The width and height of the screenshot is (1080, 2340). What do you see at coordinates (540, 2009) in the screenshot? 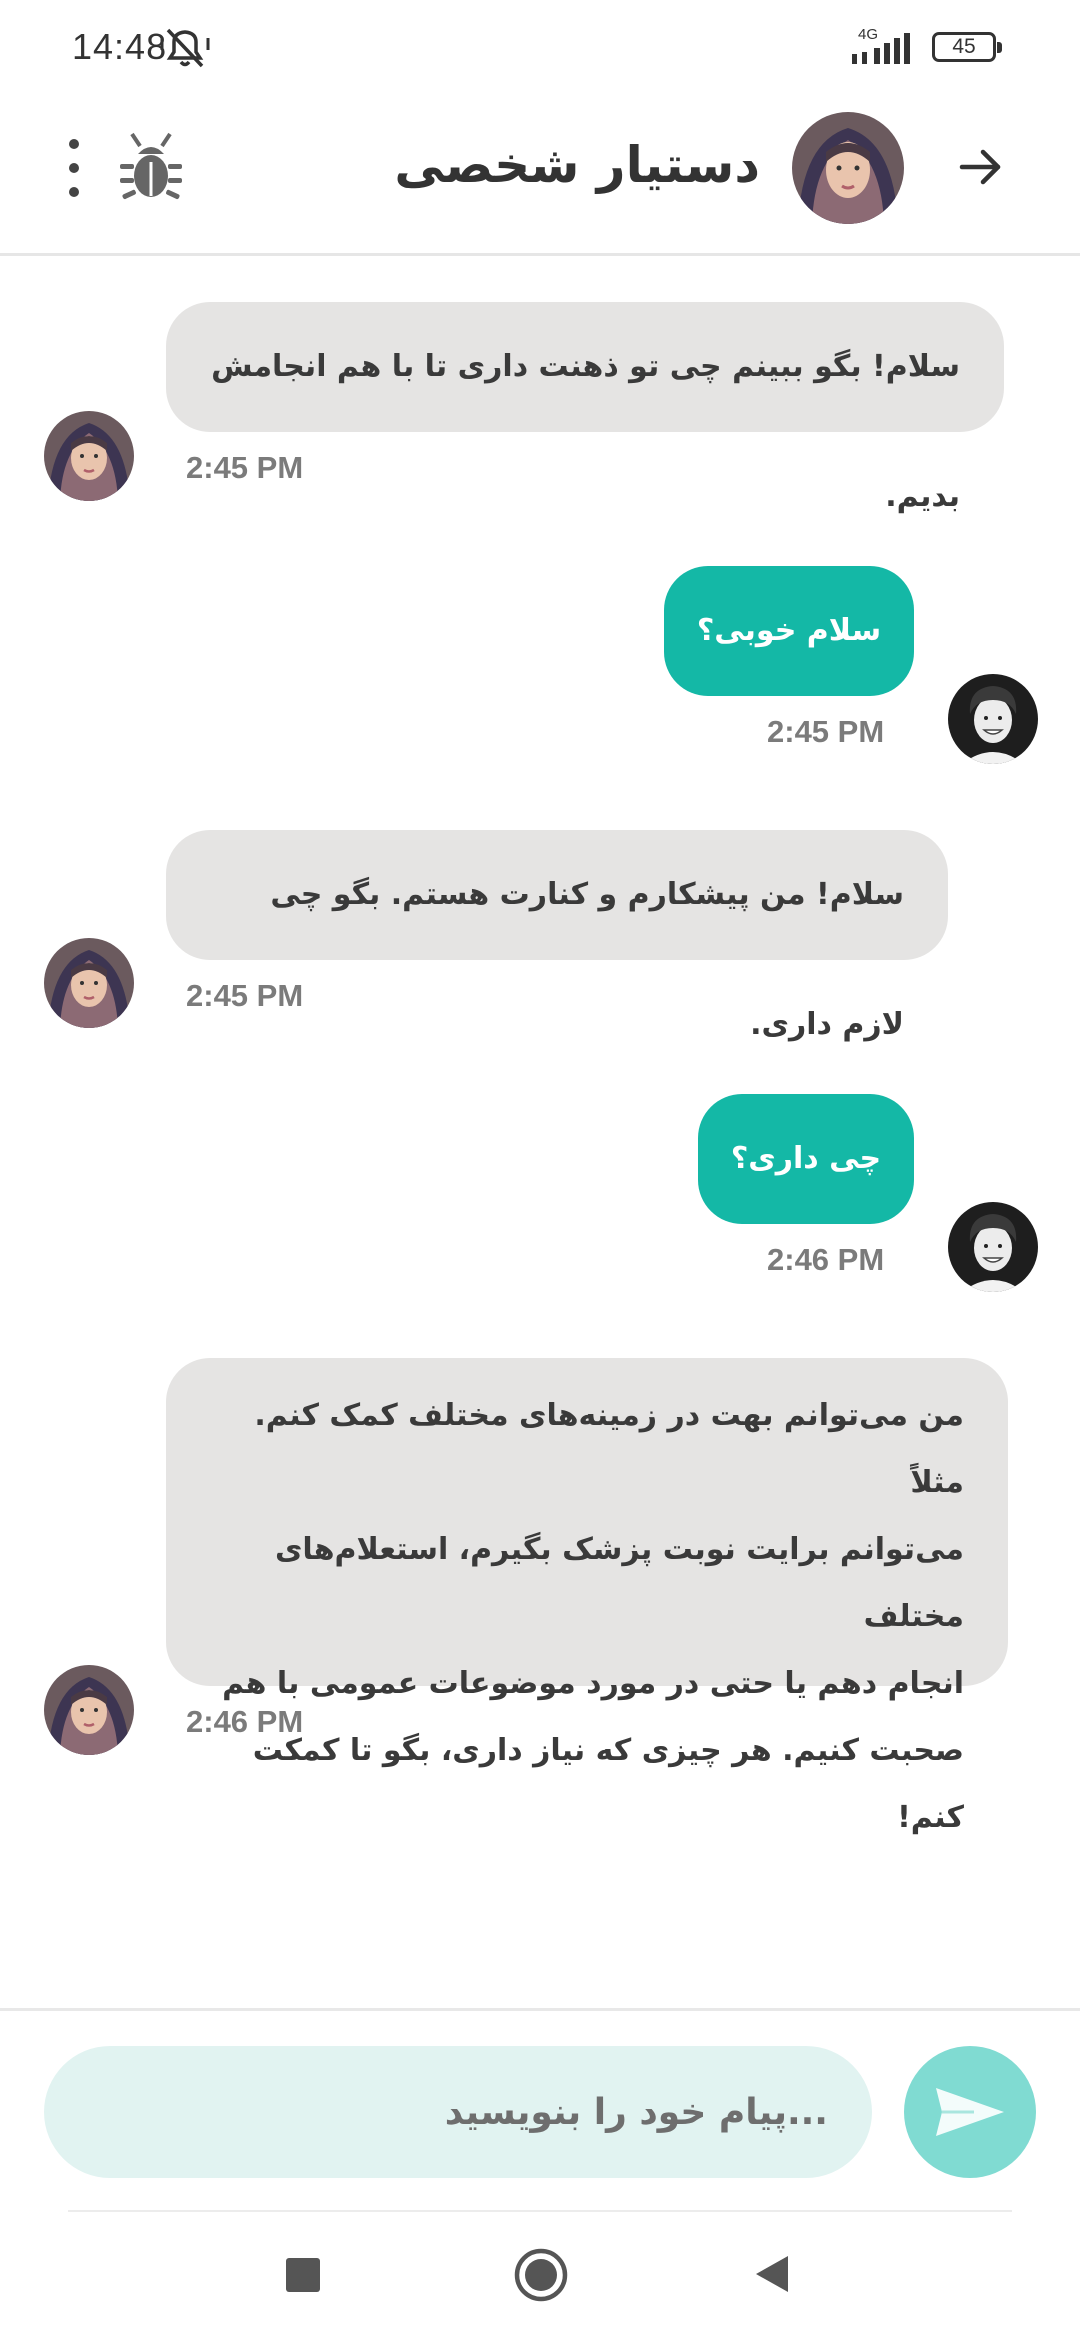
I see `composer-divider` at bounding box center [540, 2009].